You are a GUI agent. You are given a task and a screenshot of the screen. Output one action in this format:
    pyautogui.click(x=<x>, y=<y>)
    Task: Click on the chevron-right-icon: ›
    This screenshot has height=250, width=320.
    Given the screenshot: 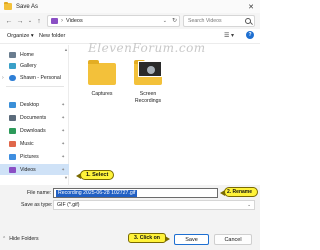 What is the action you would take?
    pyautogui.click(x=3, y=78)
    